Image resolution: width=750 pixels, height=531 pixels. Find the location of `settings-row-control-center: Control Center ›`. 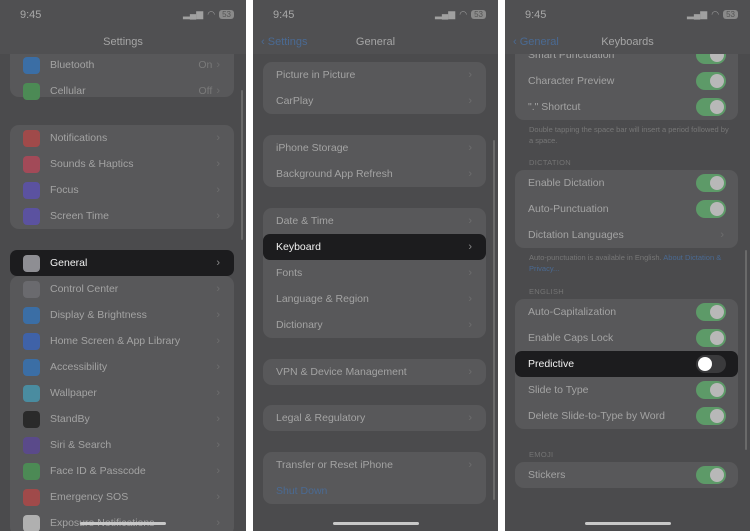

settings-row-control-center: Control Center › is located at coordinates (122, 289).